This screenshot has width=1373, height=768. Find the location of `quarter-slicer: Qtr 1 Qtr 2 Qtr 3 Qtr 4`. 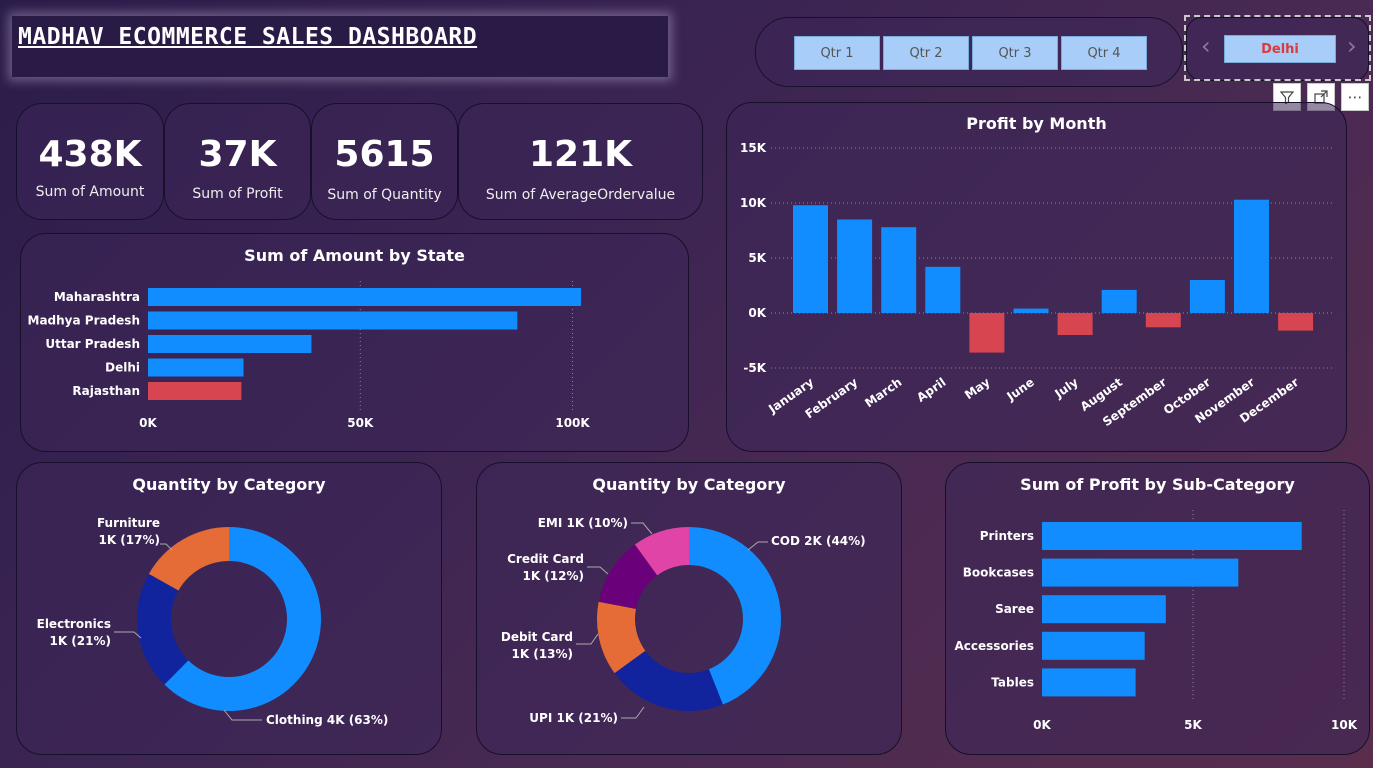

quarter-slicer: Qtr 1 Qtr 2 Qtr 3 Qtr 4 is located at coordinates (969, 52).